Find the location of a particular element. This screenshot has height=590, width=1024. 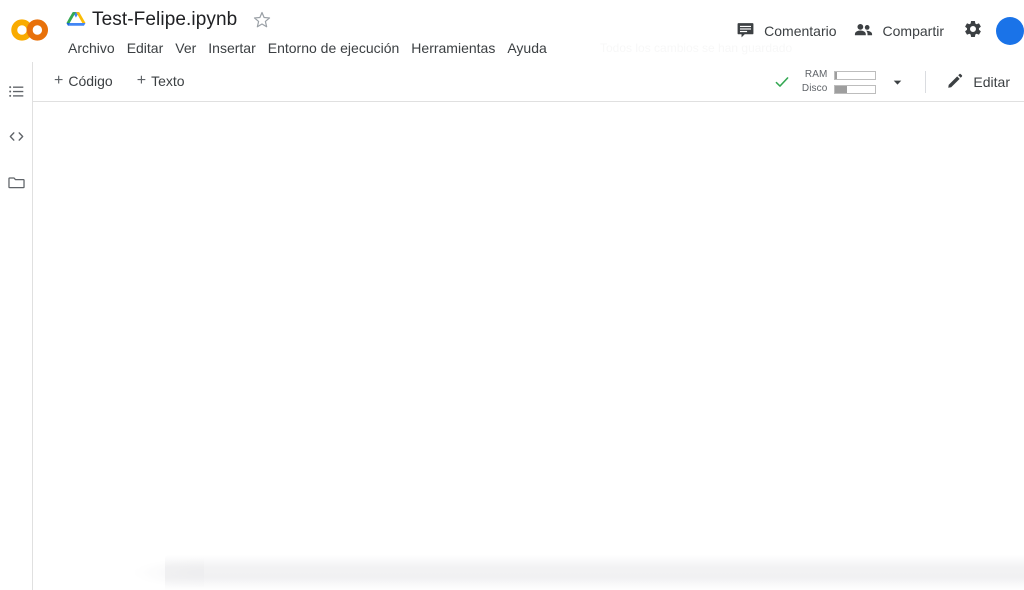

document-title-row: Test-Felipe.ipynb is located at coordinates (168, 20).